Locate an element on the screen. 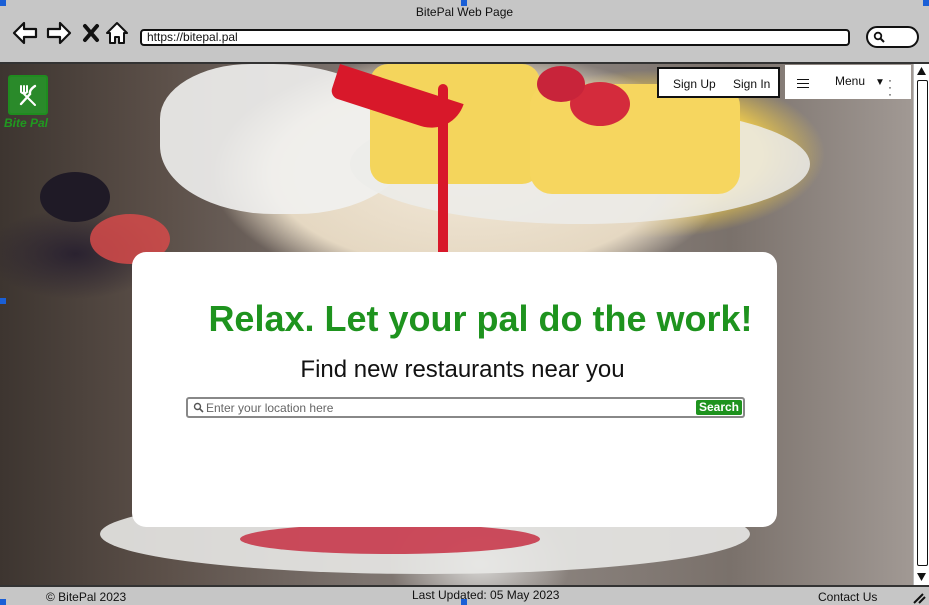 The image size is (929, 605). scroll-up-icon is located at coordinates (921, 71).